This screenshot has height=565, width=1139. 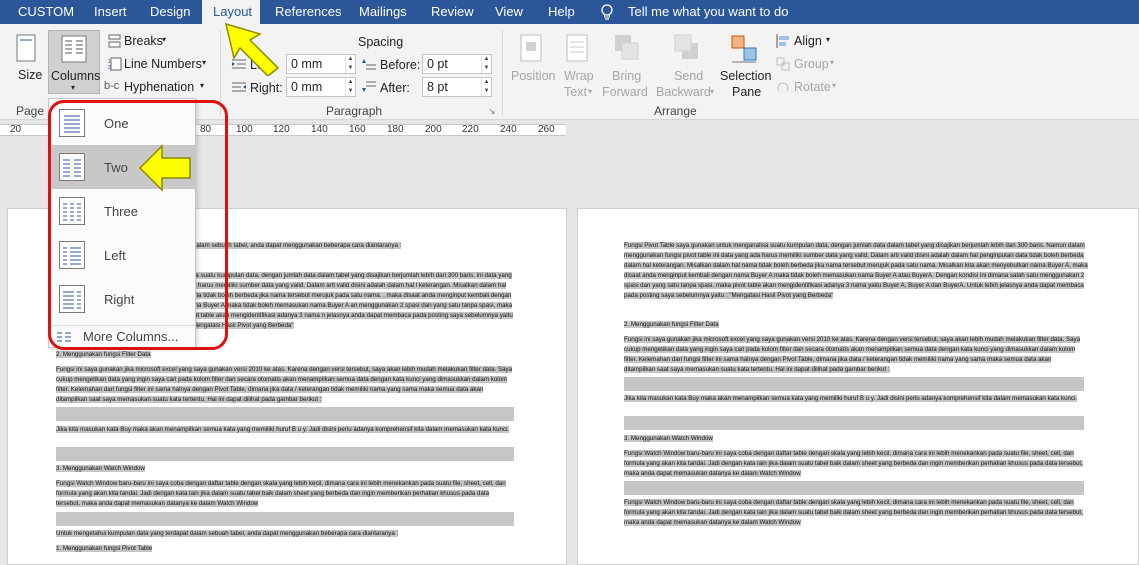 What do you see at coordinates (43, 12) in the screenshot?
I see `tab-custom: CUSTOM` at bounding box center [43, 12].